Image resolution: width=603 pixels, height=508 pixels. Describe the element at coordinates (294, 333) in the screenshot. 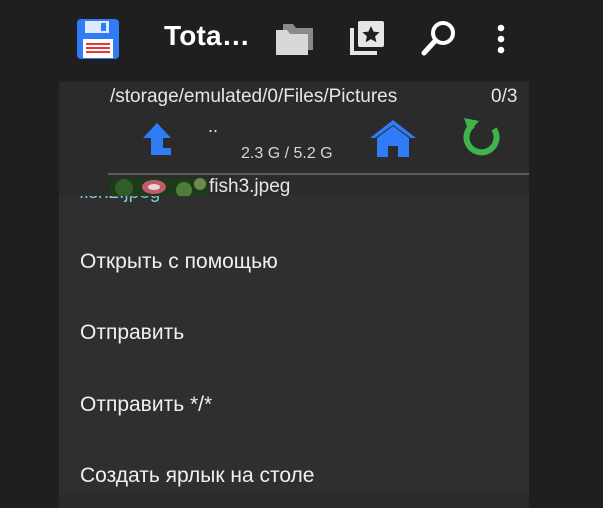

I see `menu-item-send: Отправить` at that location.